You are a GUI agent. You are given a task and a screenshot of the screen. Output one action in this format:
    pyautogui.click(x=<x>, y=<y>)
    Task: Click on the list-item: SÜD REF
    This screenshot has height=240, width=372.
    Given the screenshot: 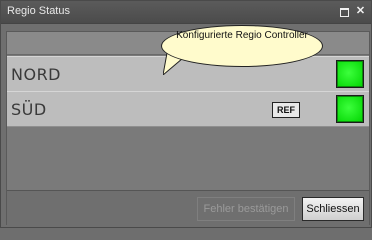 What is the action you would take?
    pyautogui.click(x=188, y=109)
    